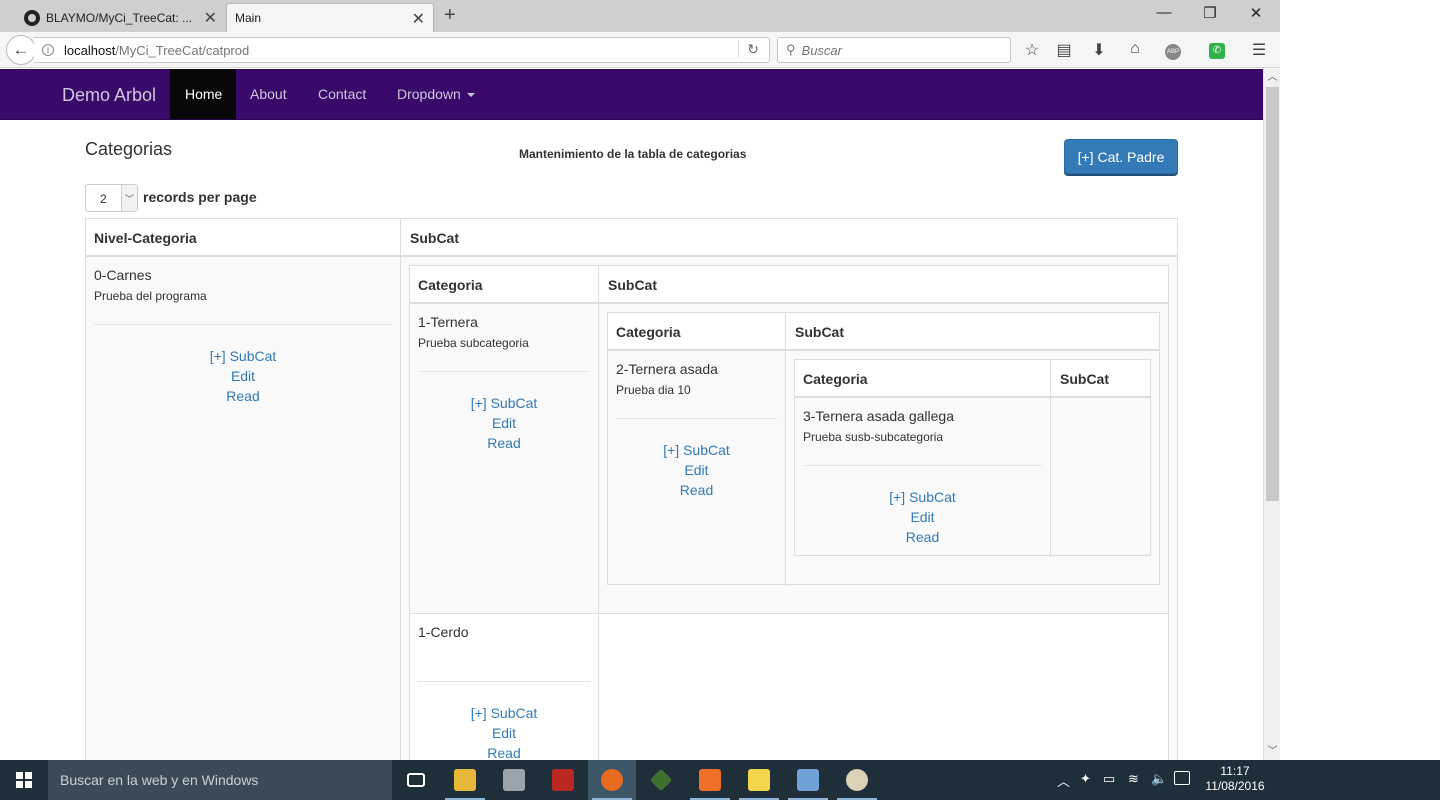 The image size is (1440, 800). Describe the element at coordinates (268, 94) in the screenshot. I see `nav-about: About` at that location.